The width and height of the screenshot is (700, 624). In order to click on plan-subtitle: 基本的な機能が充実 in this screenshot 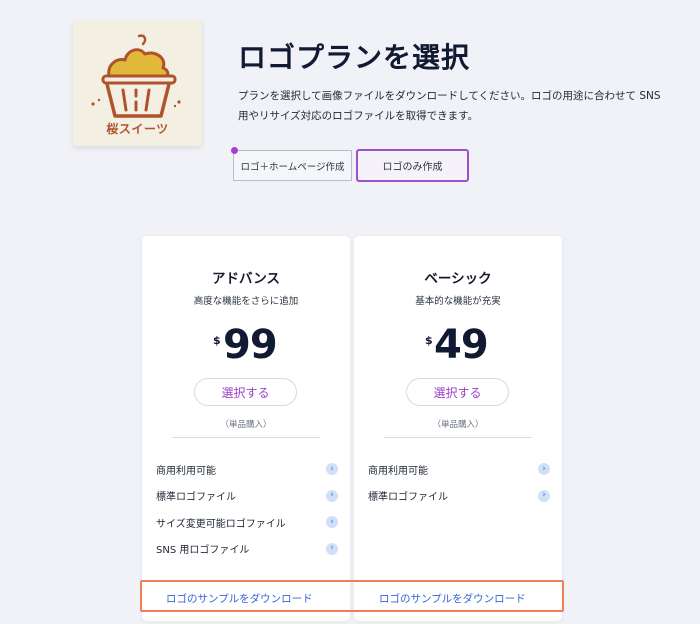, I will do `click(458, 301)`.